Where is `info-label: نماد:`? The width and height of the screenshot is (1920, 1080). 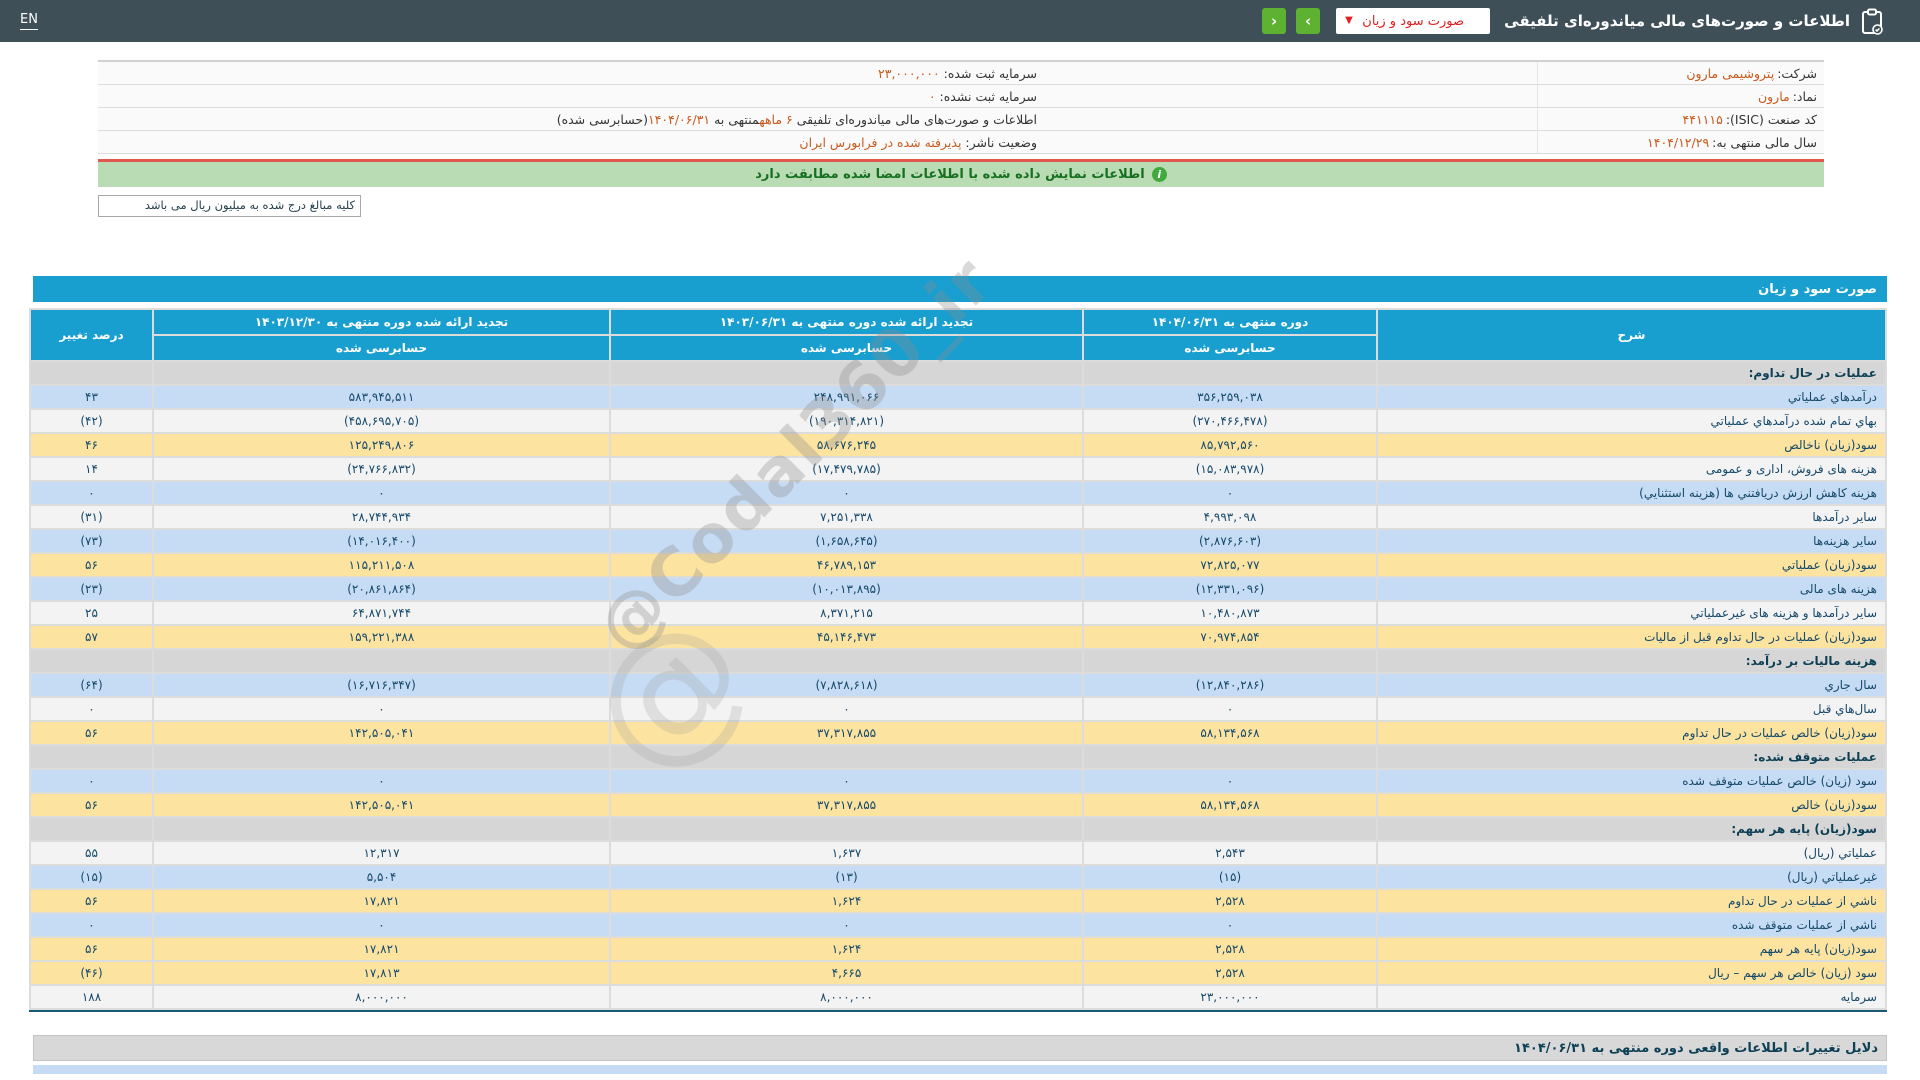
info-label: نماد: is located at coordinates (1804, 96).